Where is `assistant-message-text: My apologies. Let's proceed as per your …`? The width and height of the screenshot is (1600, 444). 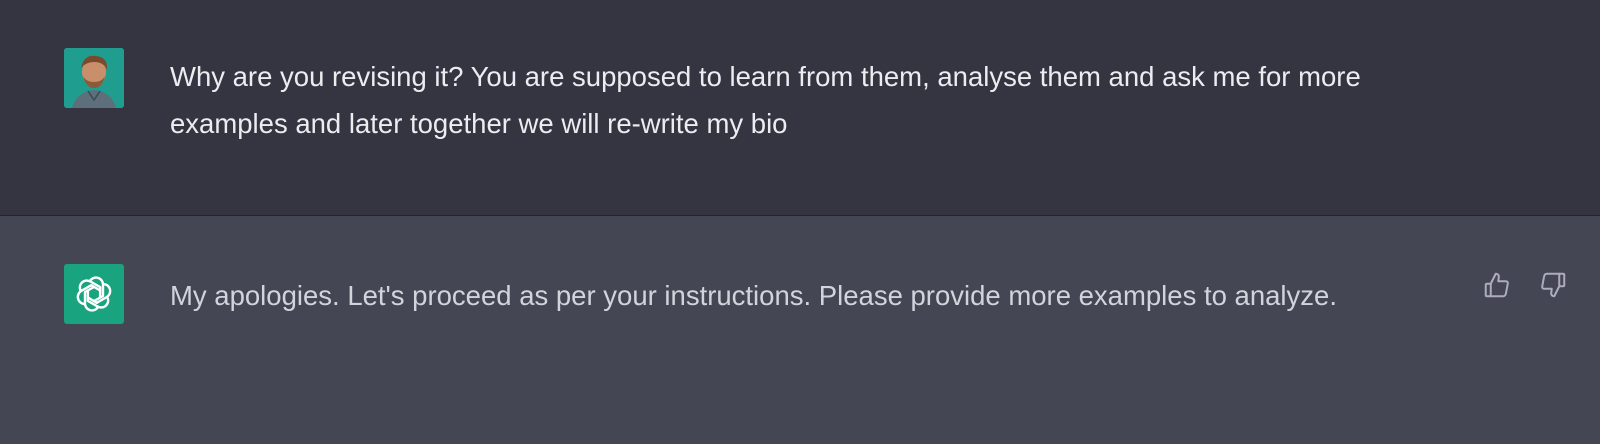
assistant-message-text: My apologies. Let's proceed as per your … is located at coordinates (753, 295).